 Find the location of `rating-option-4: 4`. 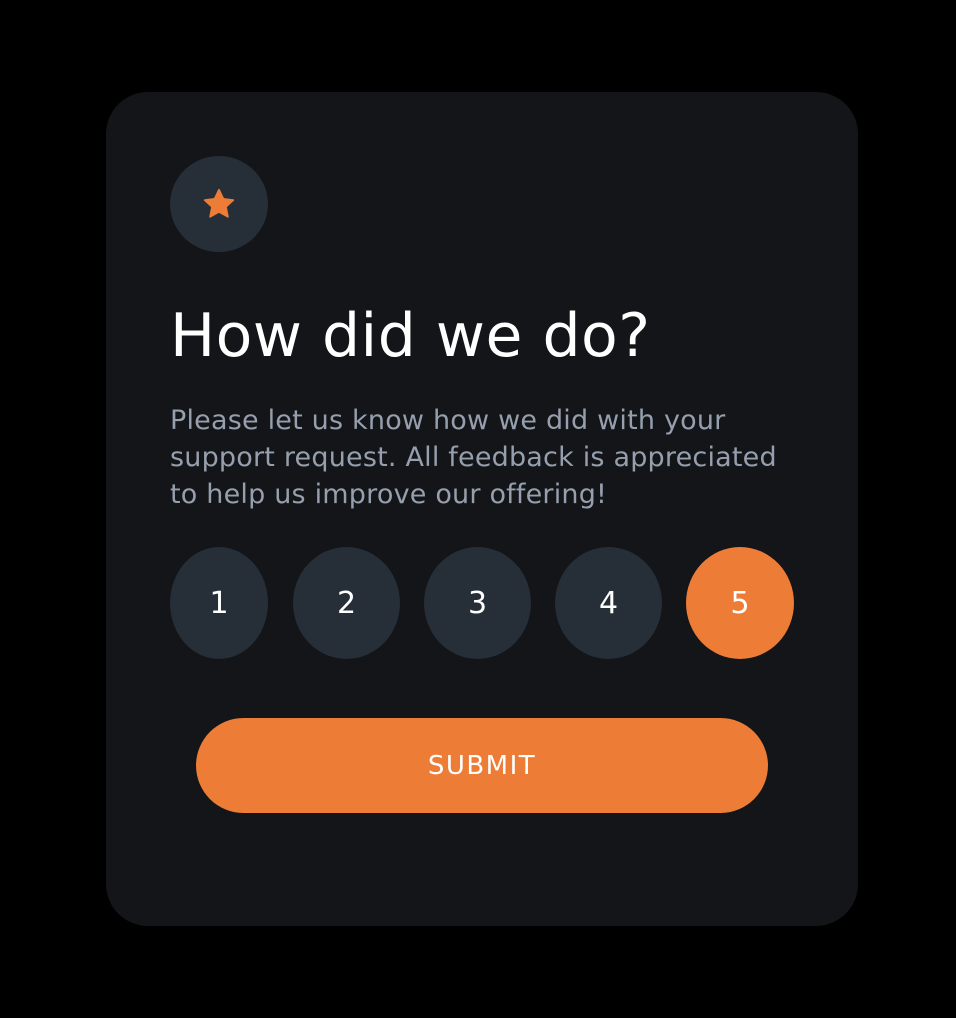

rating-option-4: 4 is located at coordinates (608, 603).